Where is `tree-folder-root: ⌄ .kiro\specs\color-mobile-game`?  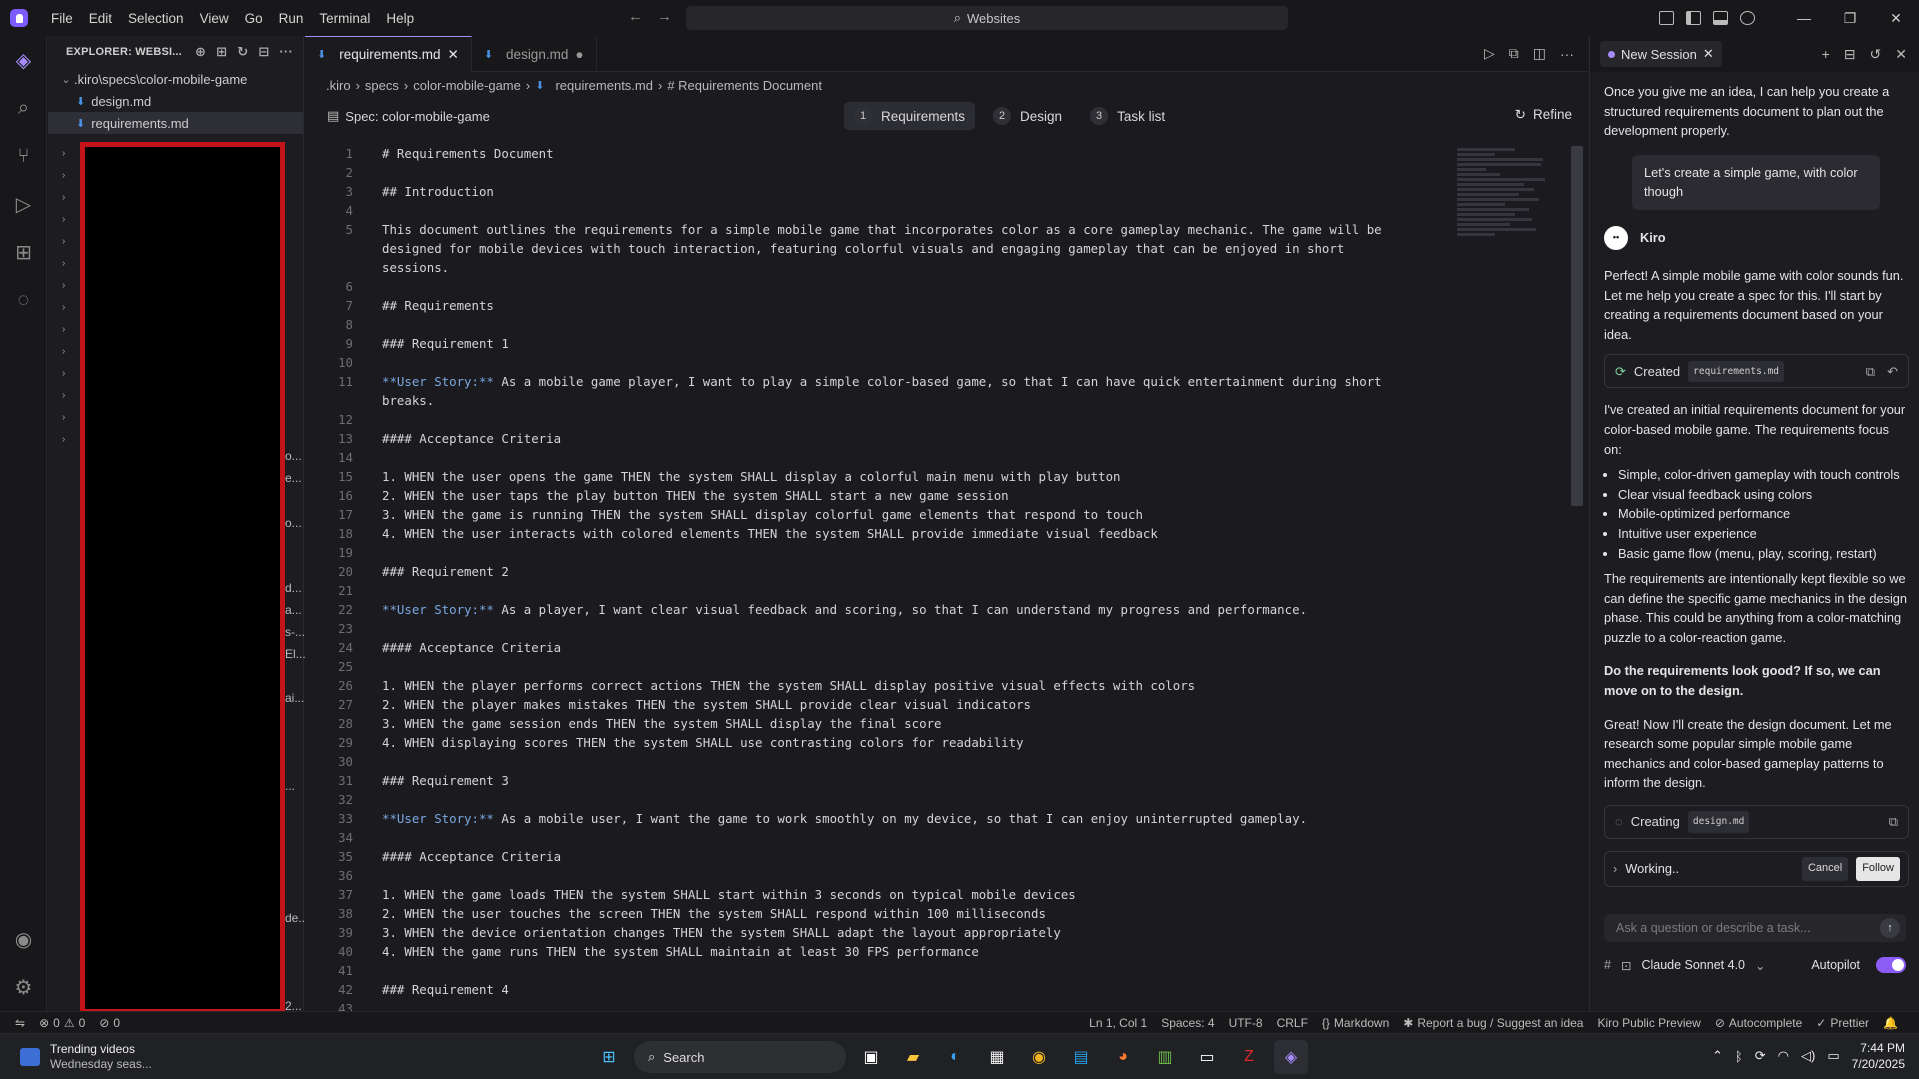 tree-folder-root: ⌄ .kiro\specs\color-mobile-game is located at coordinates (175, 79).